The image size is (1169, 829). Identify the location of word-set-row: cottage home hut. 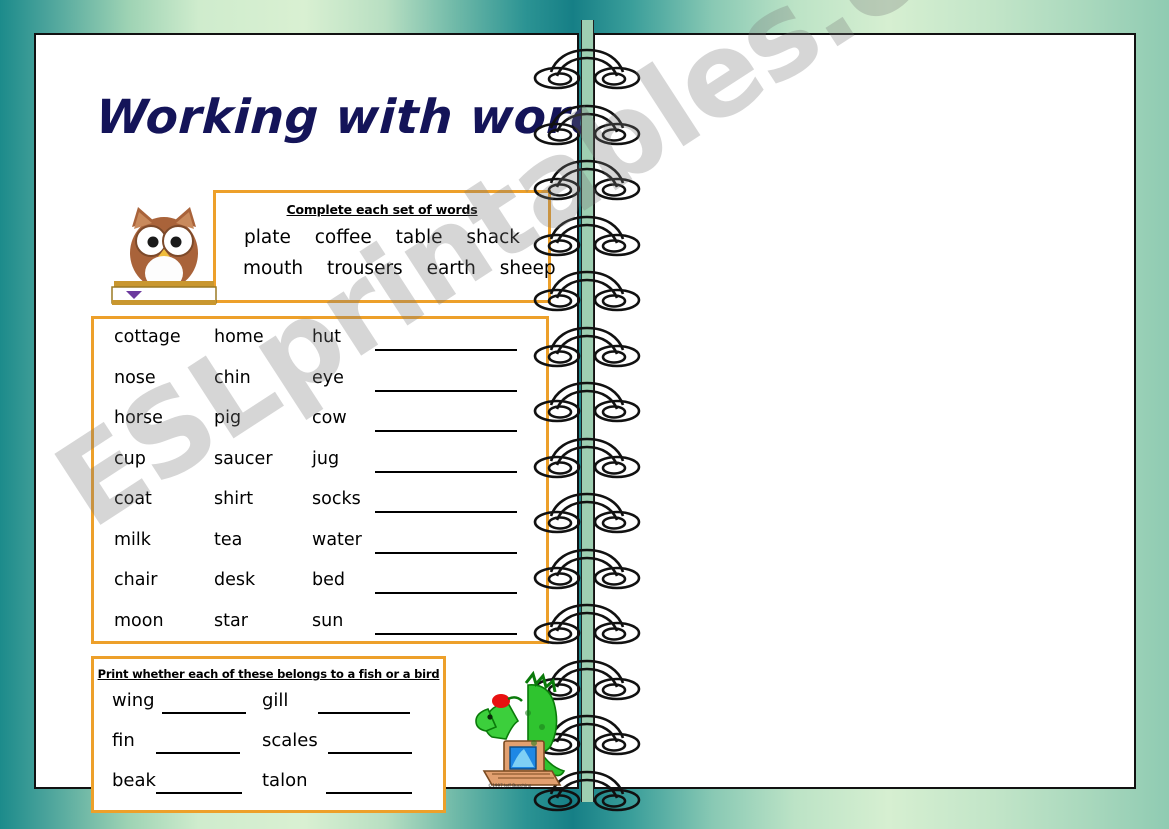
(320, 339).